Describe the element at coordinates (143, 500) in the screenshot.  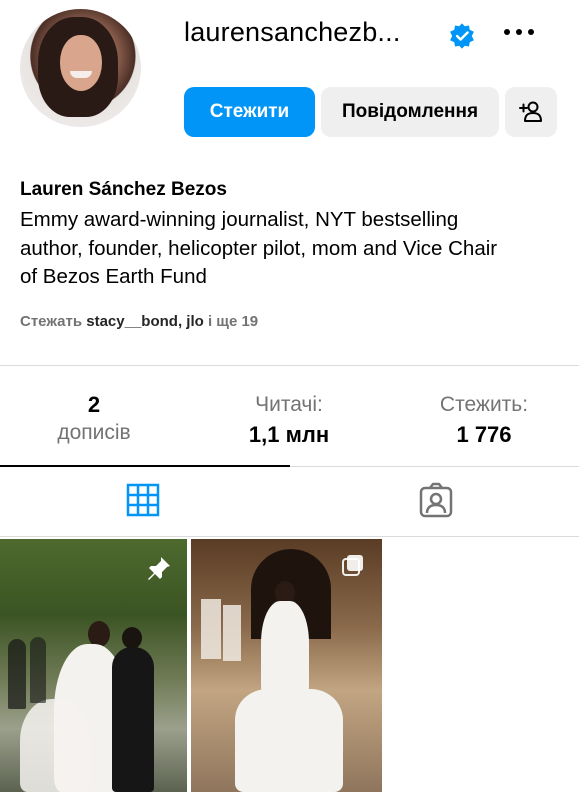
I see `grid-icon` at that location.